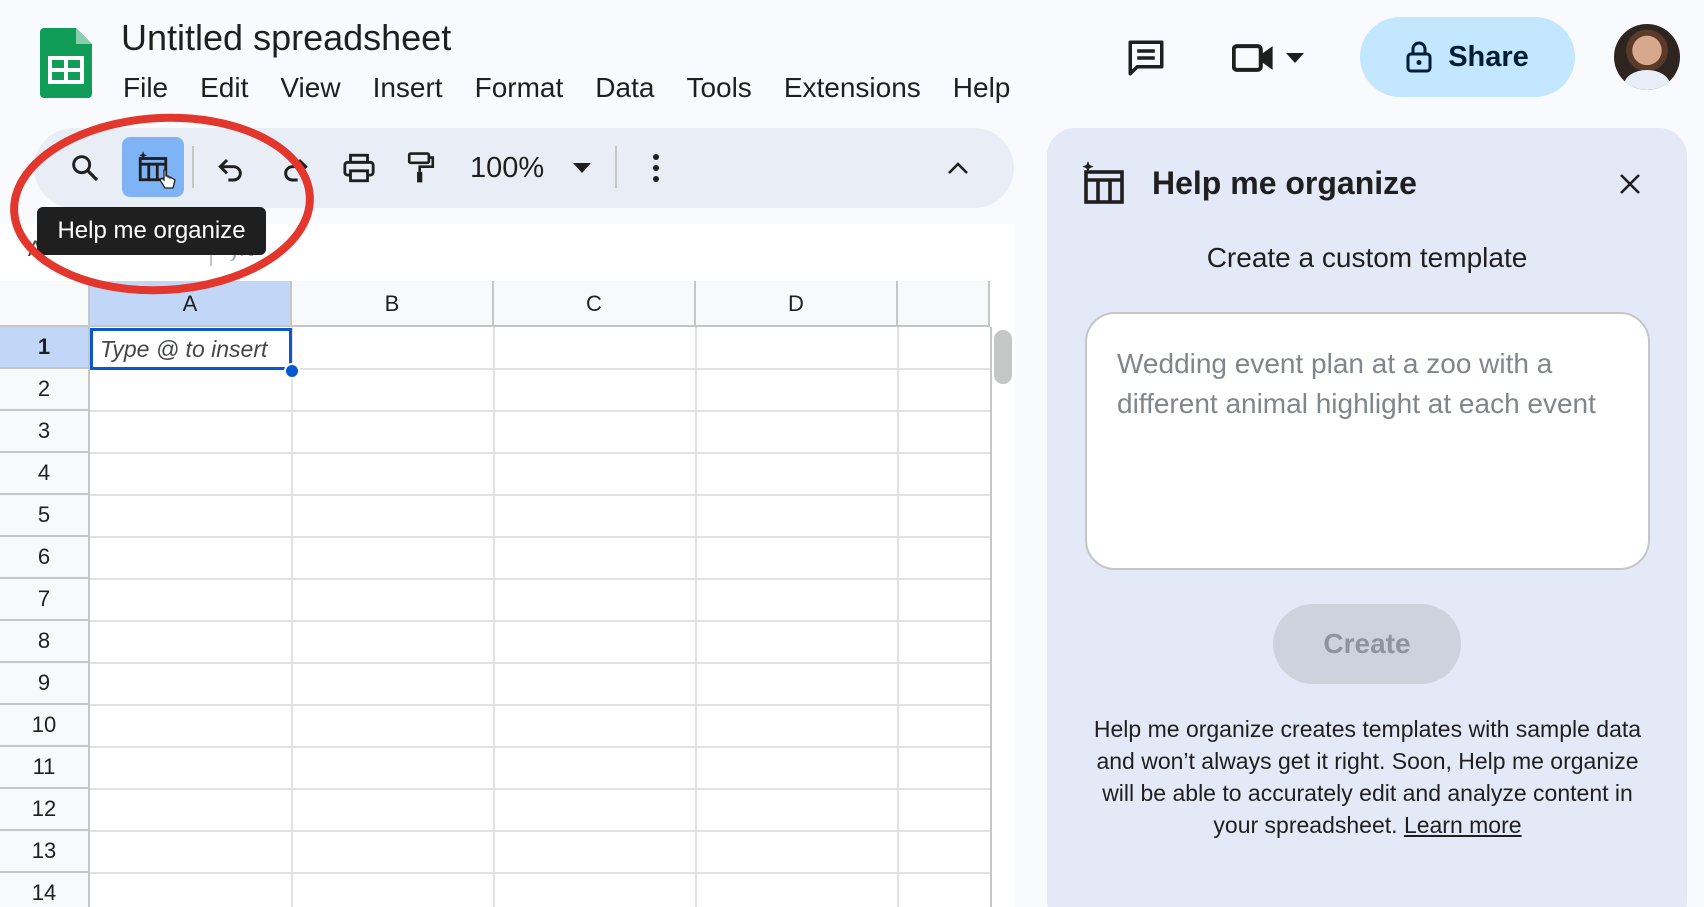 This screenshot has width=1704, height=907. I want to click on redo-icon, so click(296, 170).